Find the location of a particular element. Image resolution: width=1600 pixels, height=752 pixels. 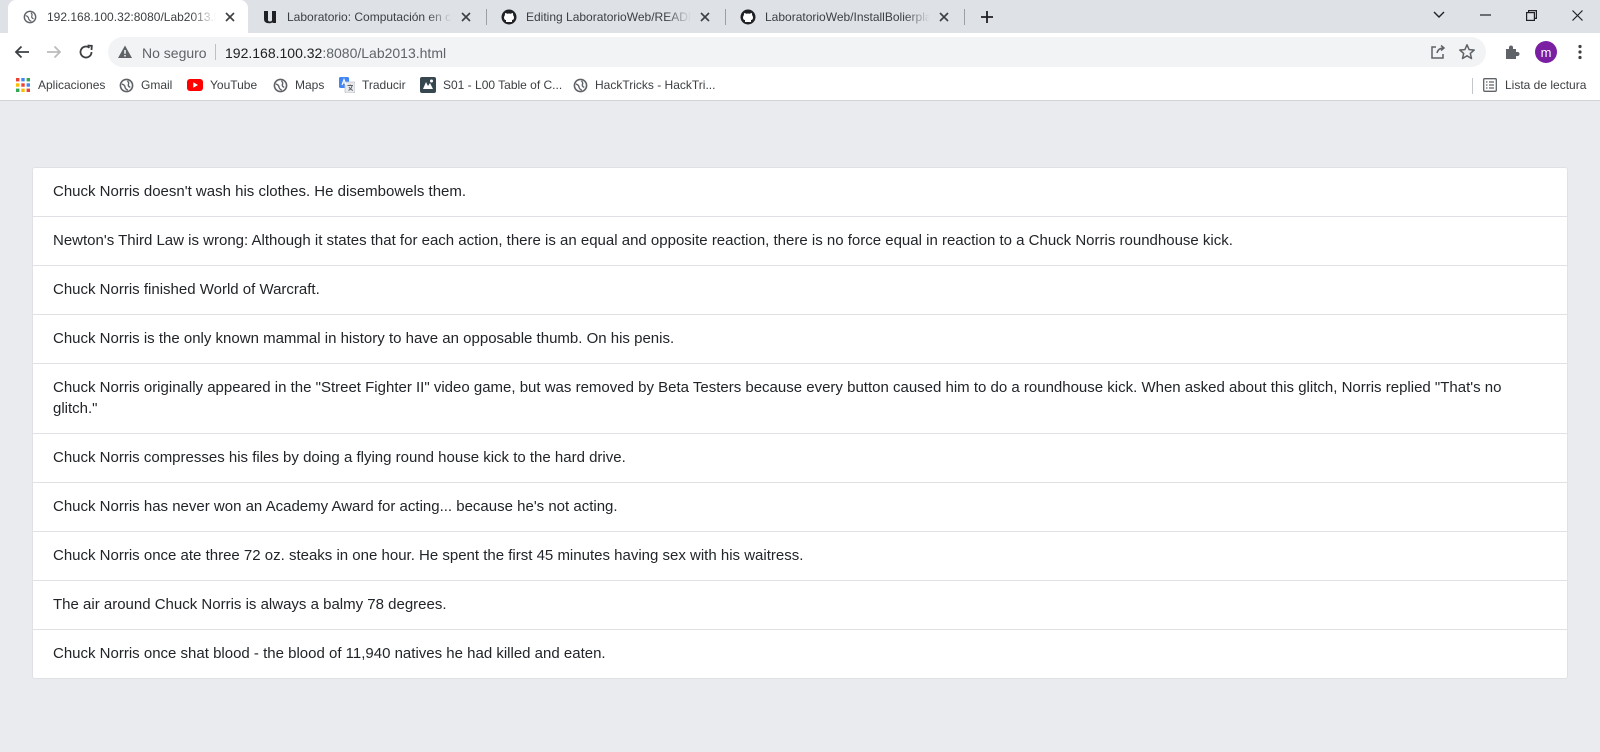

reading-list-icon is located at coordinates (1490, 85).